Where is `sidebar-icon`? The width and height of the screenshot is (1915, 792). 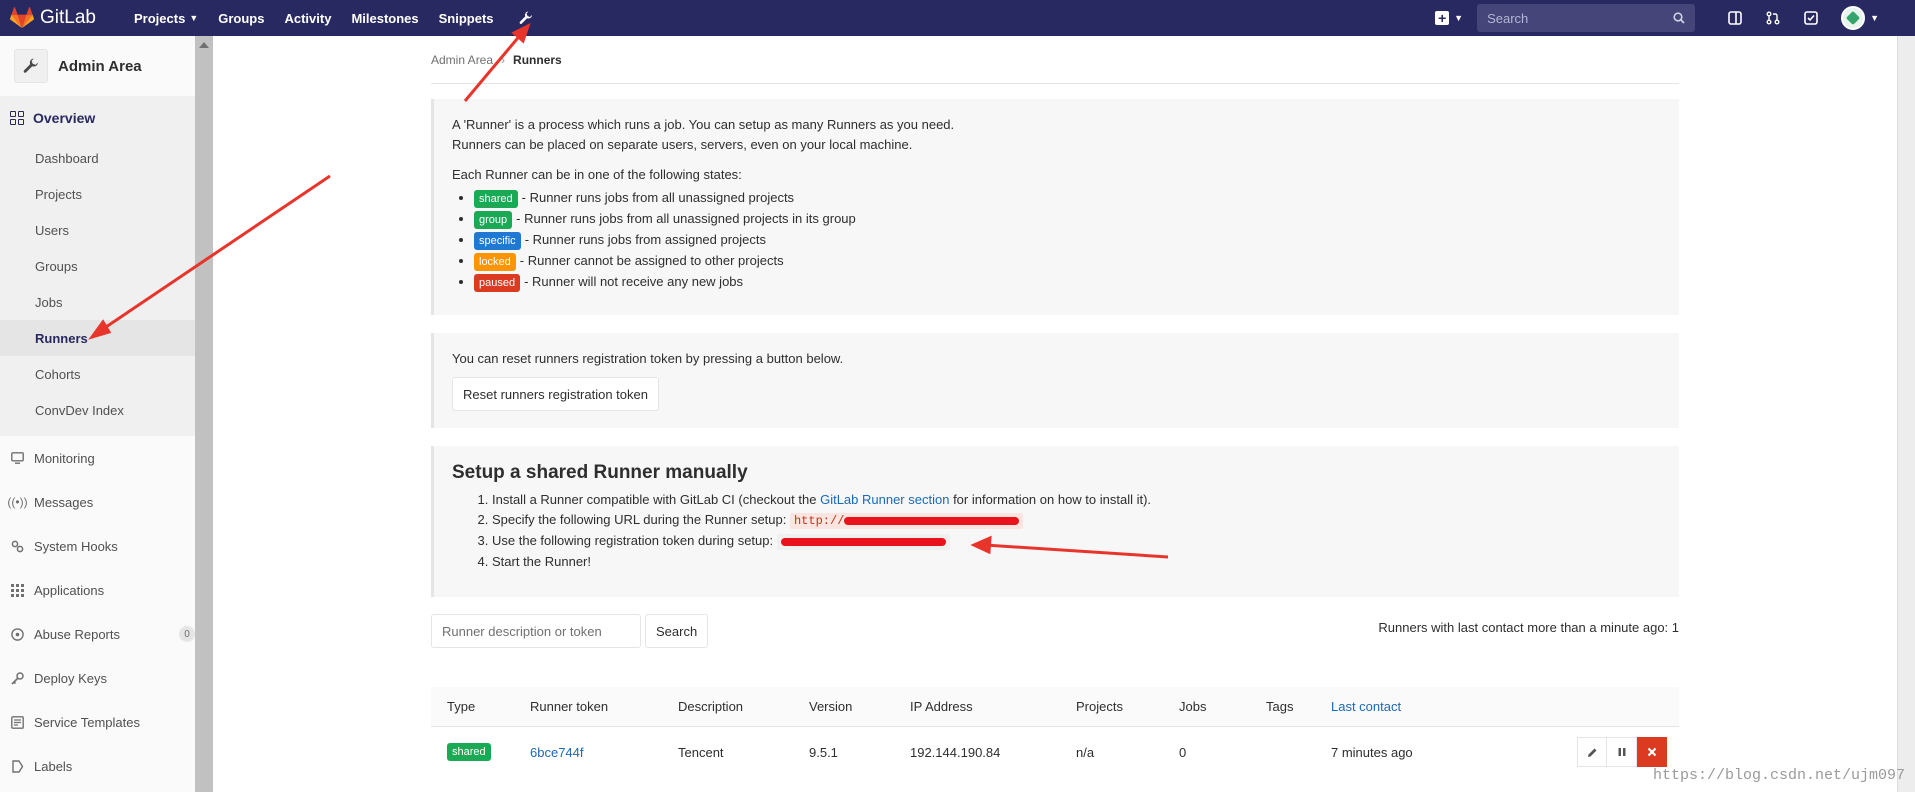
sidebar-icon is located at coordinates (1735, 18).